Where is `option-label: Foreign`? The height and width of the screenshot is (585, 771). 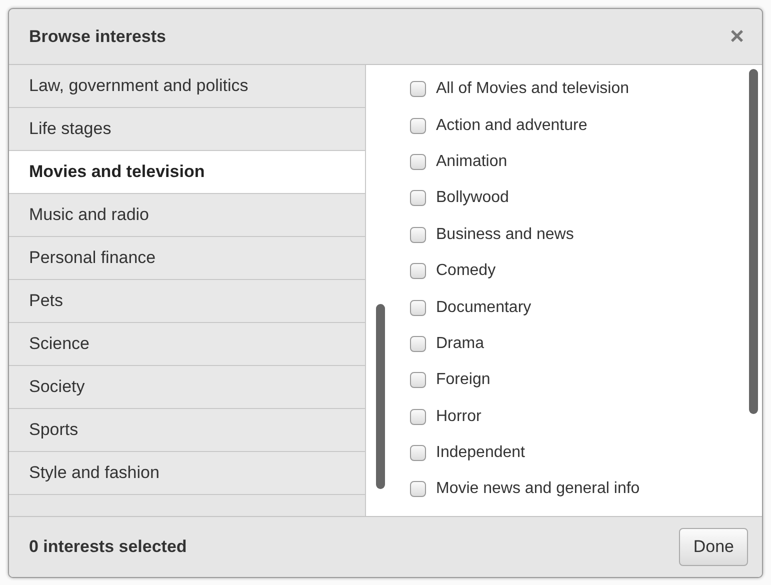 option-label: Foreign is located at coordinates (463, 380).